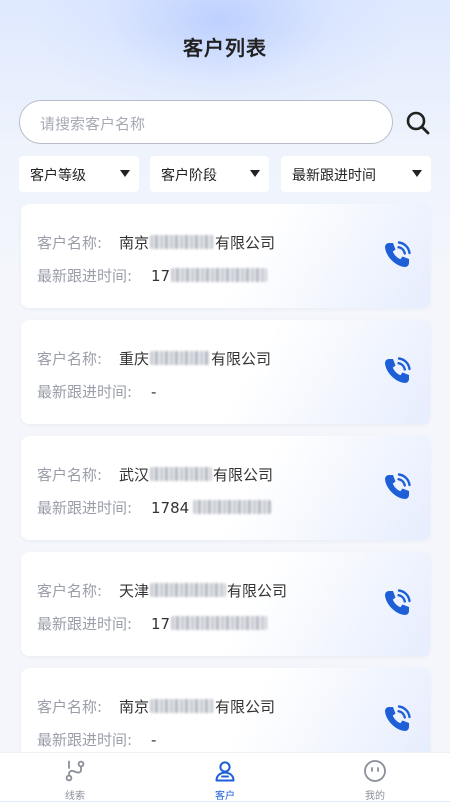 The image size is (450, 802). Describe the element at coordinates (75, 771) in the screenshot. I see `route-icon` at that location.